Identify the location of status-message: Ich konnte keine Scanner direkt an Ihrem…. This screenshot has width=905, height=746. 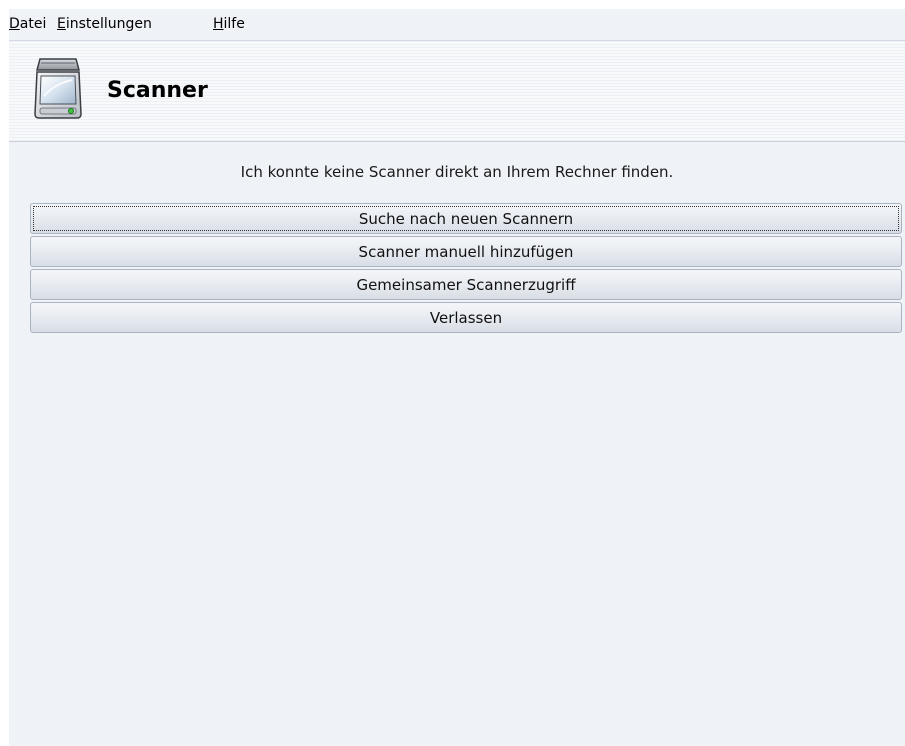
(457, 172).